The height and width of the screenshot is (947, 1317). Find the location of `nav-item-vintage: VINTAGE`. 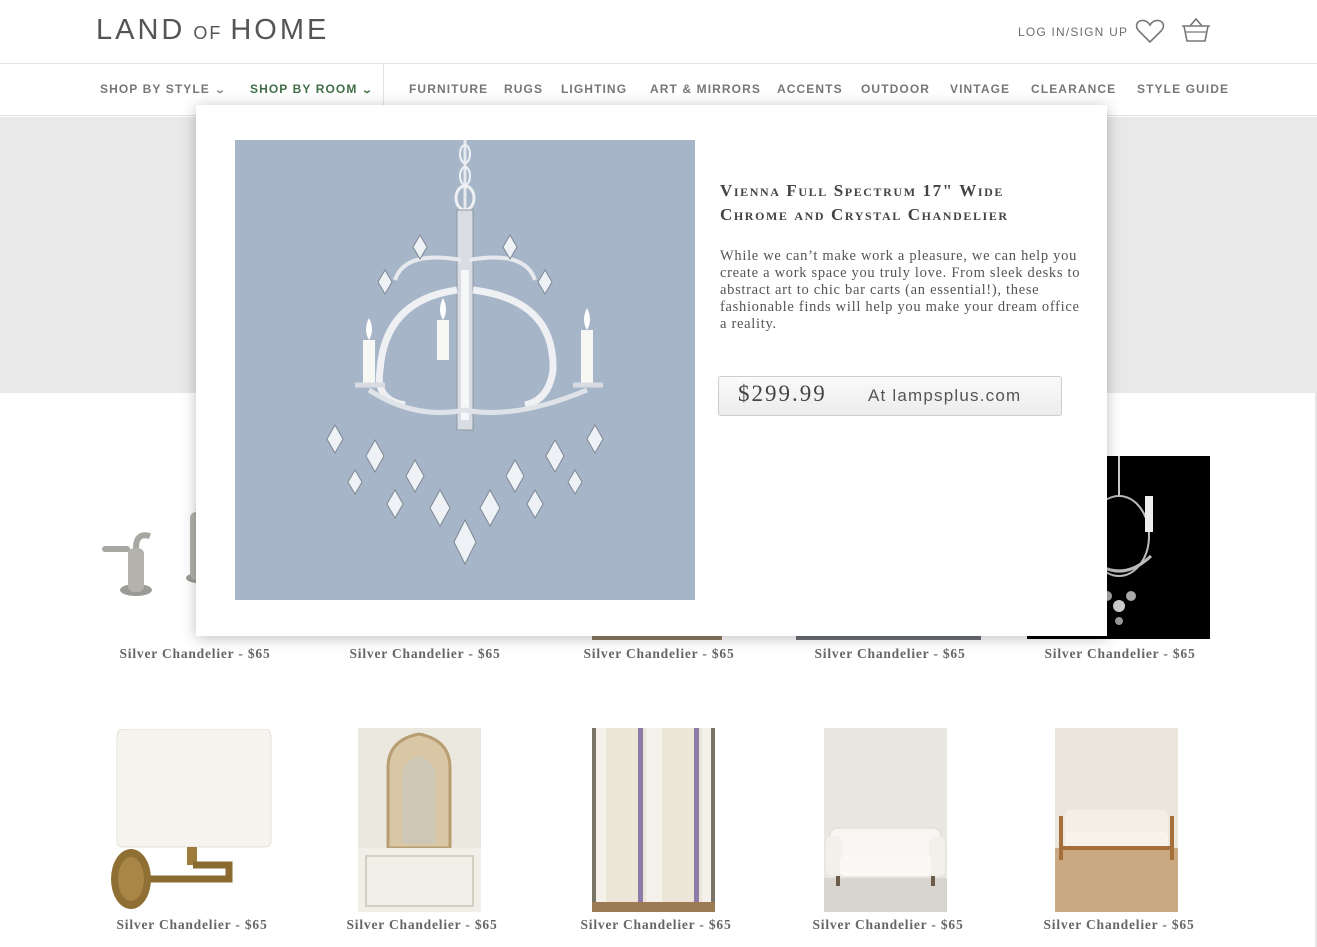

nav-item-vintage: VINTAGE is located at coordinates (980, 89).